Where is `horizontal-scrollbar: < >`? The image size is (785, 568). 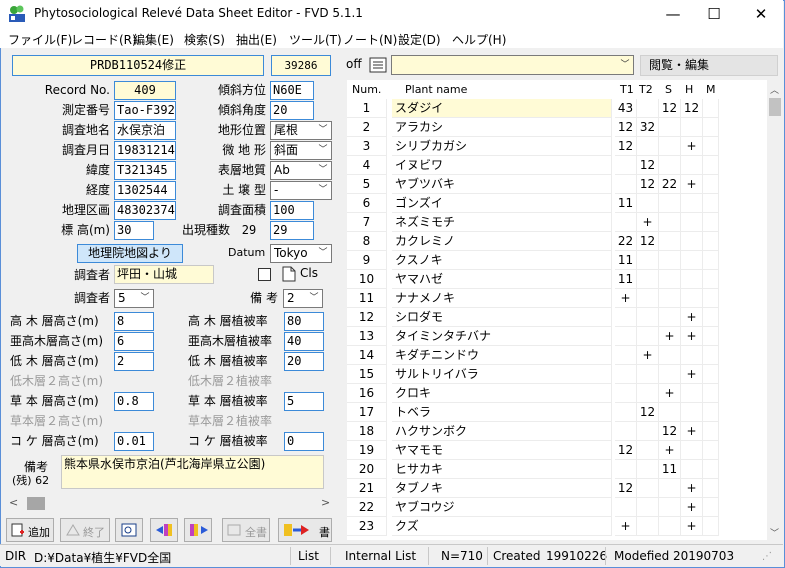
horizontal-scrollbar: < > is located at coordinates (170, 503).